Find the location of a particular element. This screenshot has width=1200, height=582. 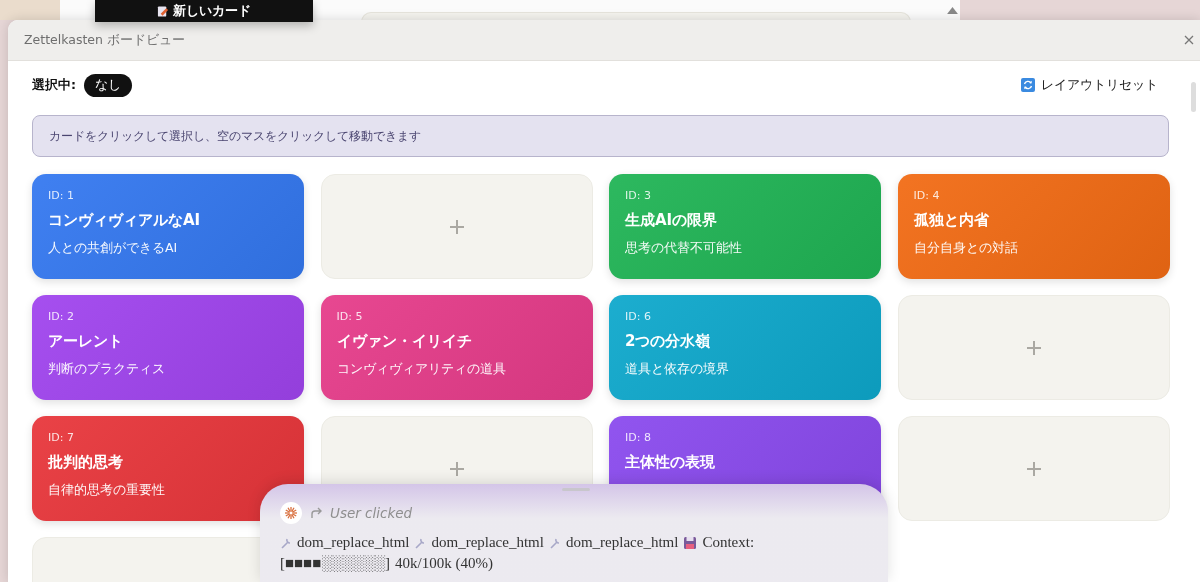

note-card: ID: 1 コンヴィヴィアルなAI 人との共創ができるAI is located at coordinates (168, 226).